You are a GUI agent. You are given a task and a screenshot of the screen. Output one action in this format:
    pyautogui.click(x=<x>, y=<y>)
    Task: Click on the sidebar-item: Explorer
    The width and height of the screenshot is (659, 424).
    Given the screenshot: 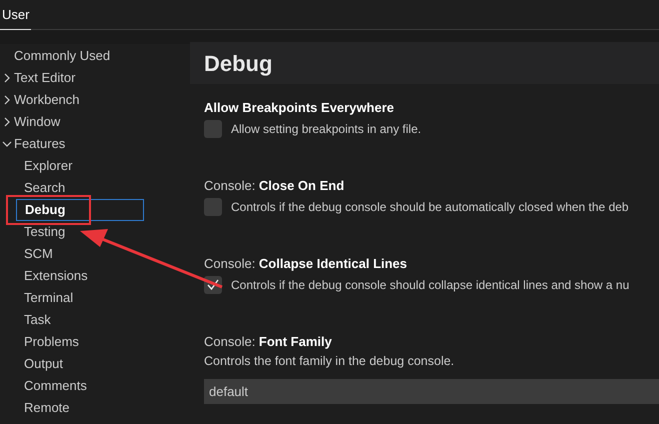 What is the action you would take?
    pyautogui.click(x=84, y=166)
    